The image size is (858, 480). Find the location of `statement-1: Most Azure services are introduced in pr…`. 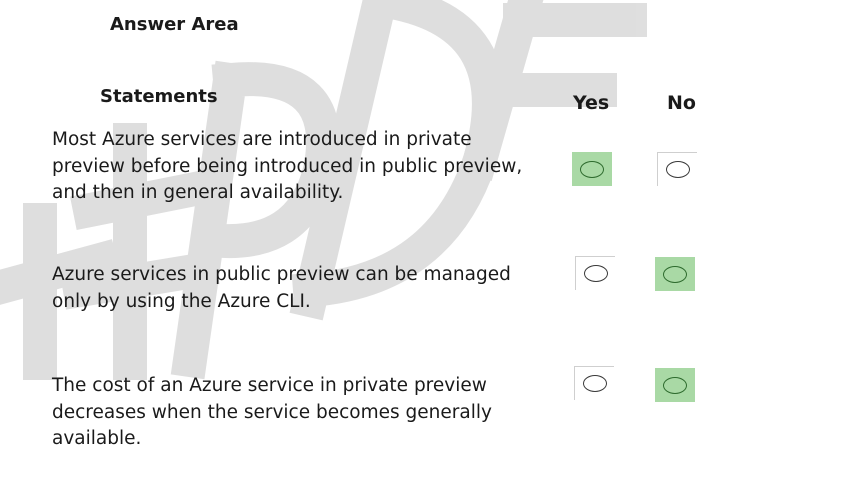

statement-1: Most Azure services are introduced in pr… is located at coordinates (307, 167).